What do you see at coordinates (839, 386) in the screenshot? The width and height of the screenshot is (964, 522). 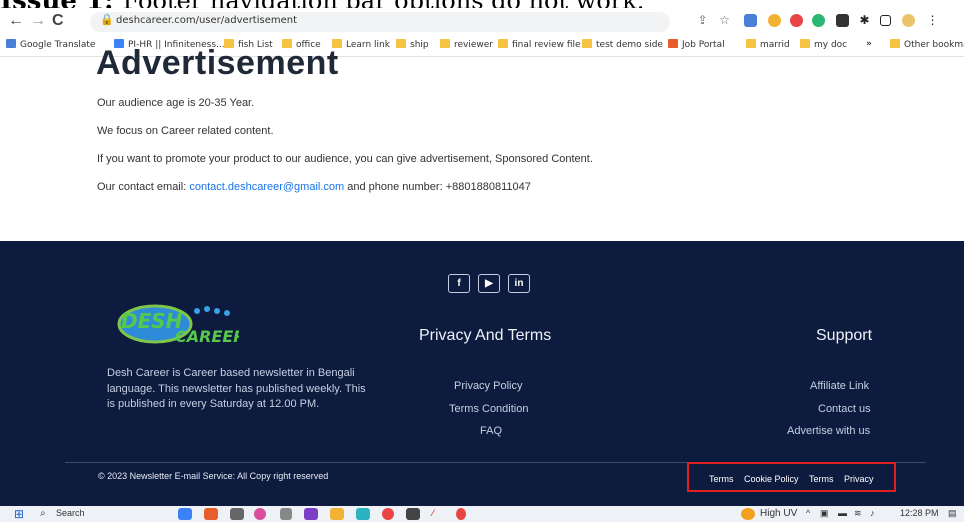 I see `affiliate-link: Affiliate Link` at bounding box center [839, 386].